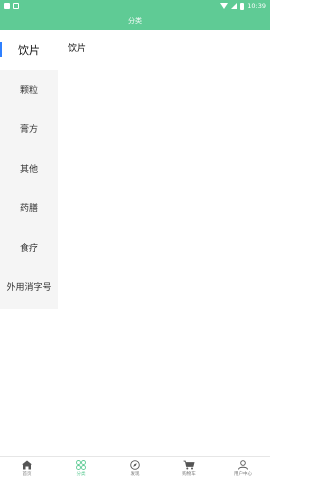 This screenshot has width=320, height=480. I want to click on section-title: 饮片, so click(77, 49).